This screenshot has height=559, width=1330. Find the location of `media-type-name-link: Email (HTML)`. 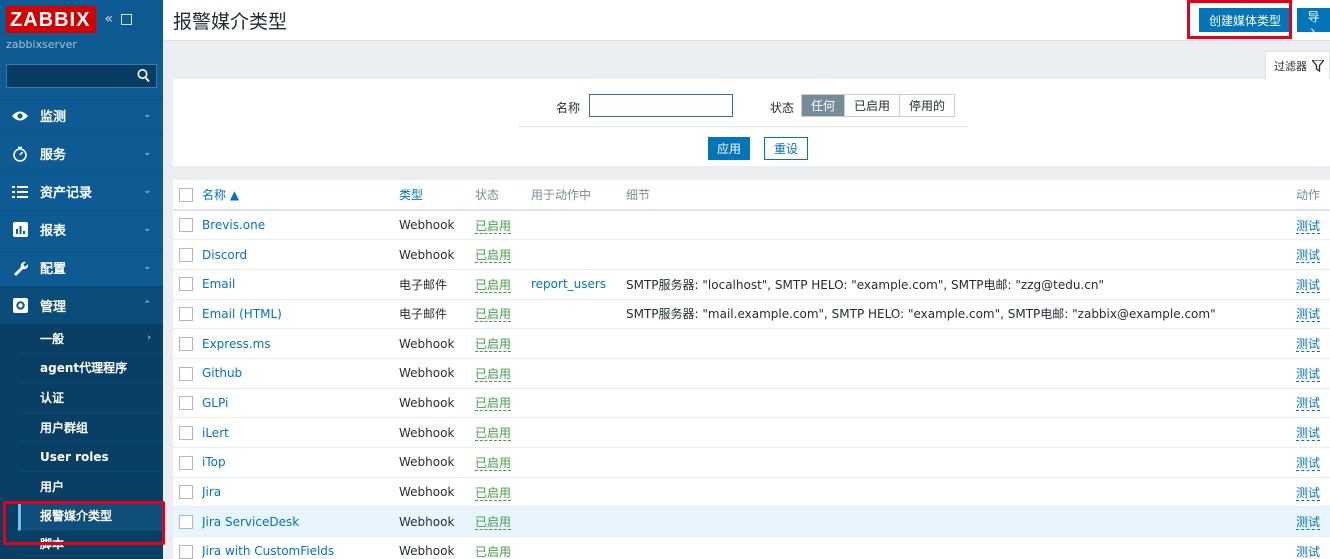

media-type-name-link: Email (HTML) is located at coordinates (242, 314).